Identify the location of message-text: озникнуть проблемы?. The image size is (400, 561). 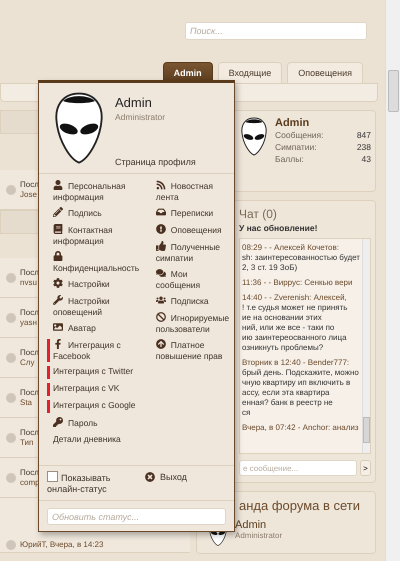
(283, 348).